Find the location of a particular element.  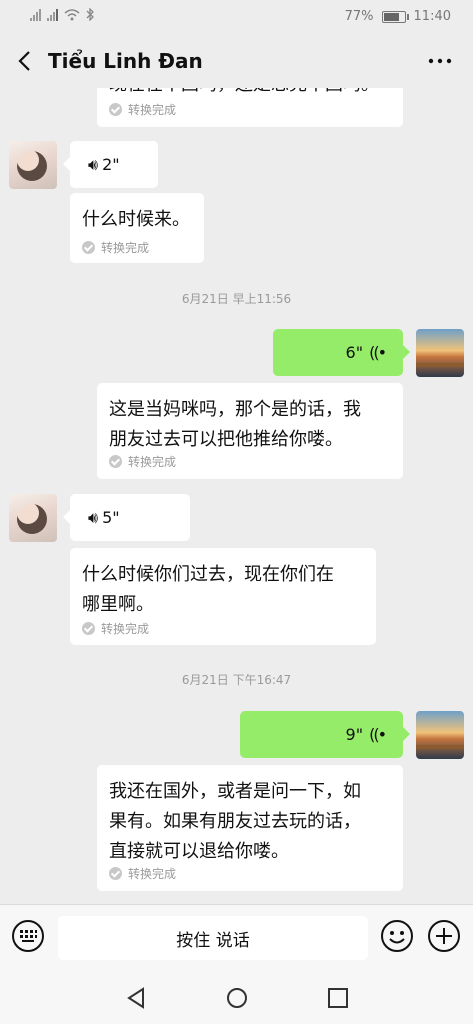

input-bar: 按住 说话 is located at coordinates (236, 938).